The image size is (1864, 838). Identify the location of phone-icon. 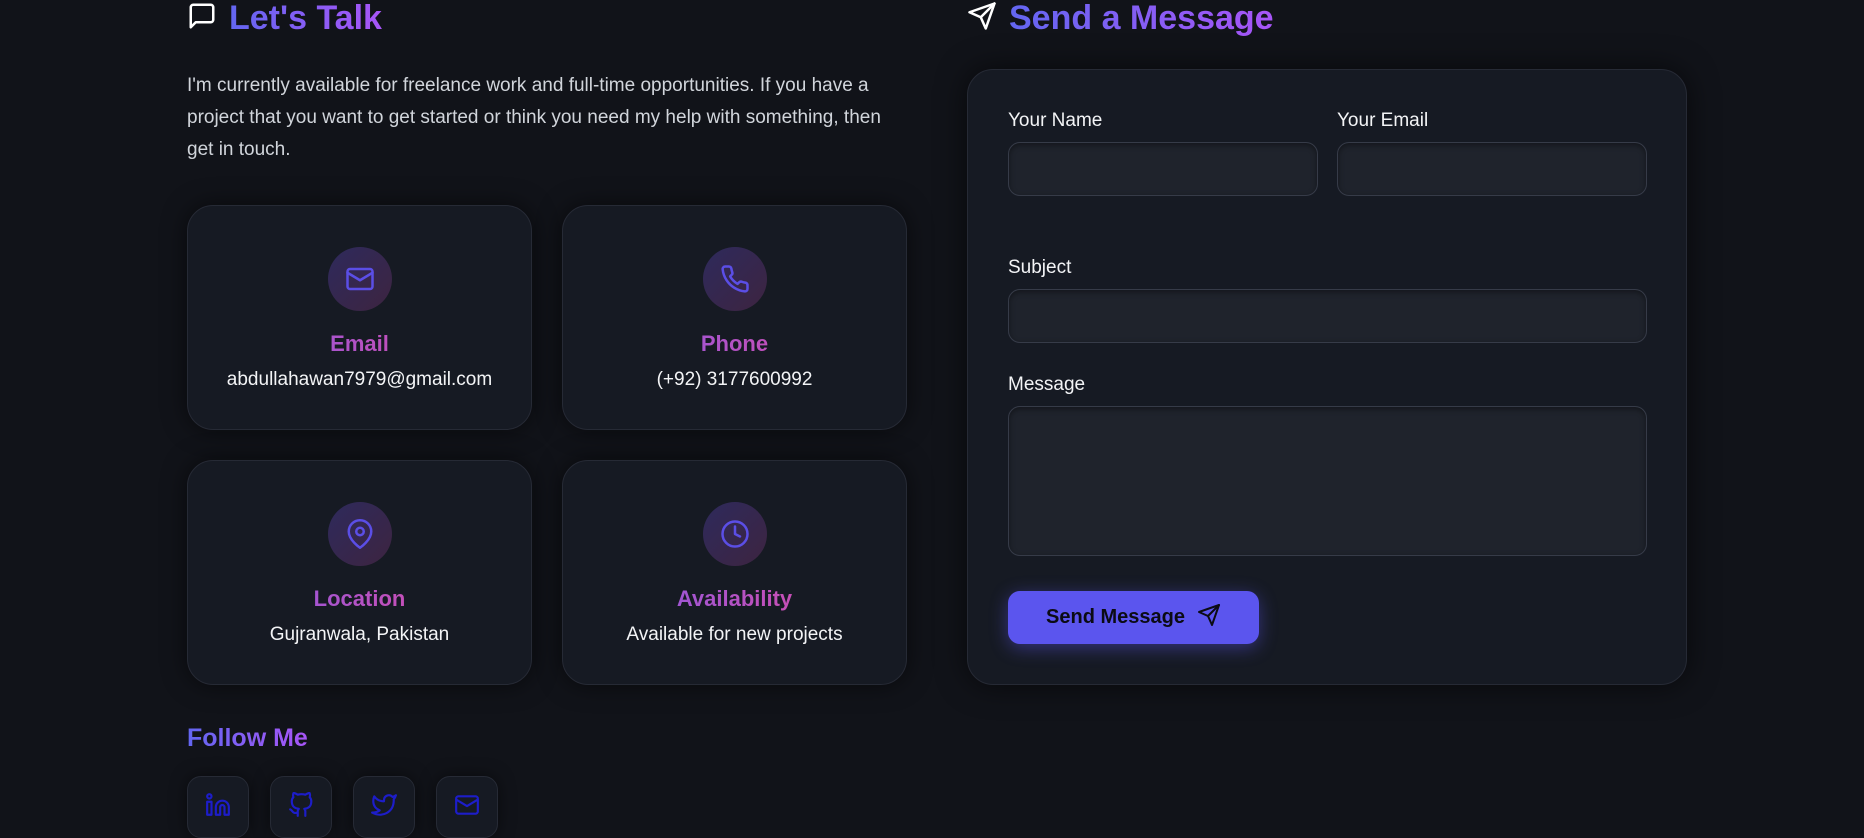
(734, 279).